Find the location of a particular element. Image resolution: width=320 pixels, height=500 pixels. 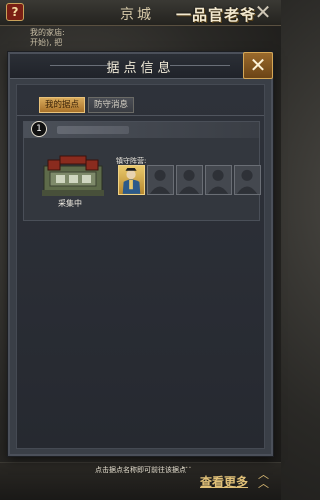

garrison-slot-hero is located at coordinates (131, 180).